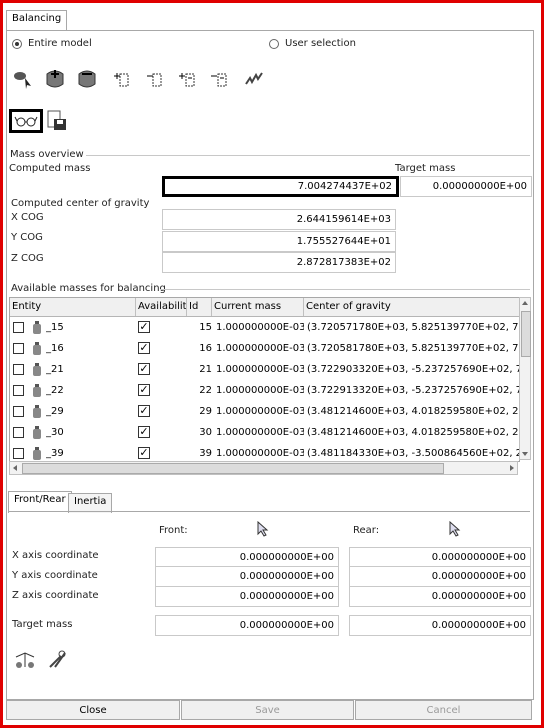 This screenshot has width=544, height=728. I want to click on center-of-gravity-cell: (3.720581780E+03, 5.825139770E+02, 7.947, so click(413, 348).